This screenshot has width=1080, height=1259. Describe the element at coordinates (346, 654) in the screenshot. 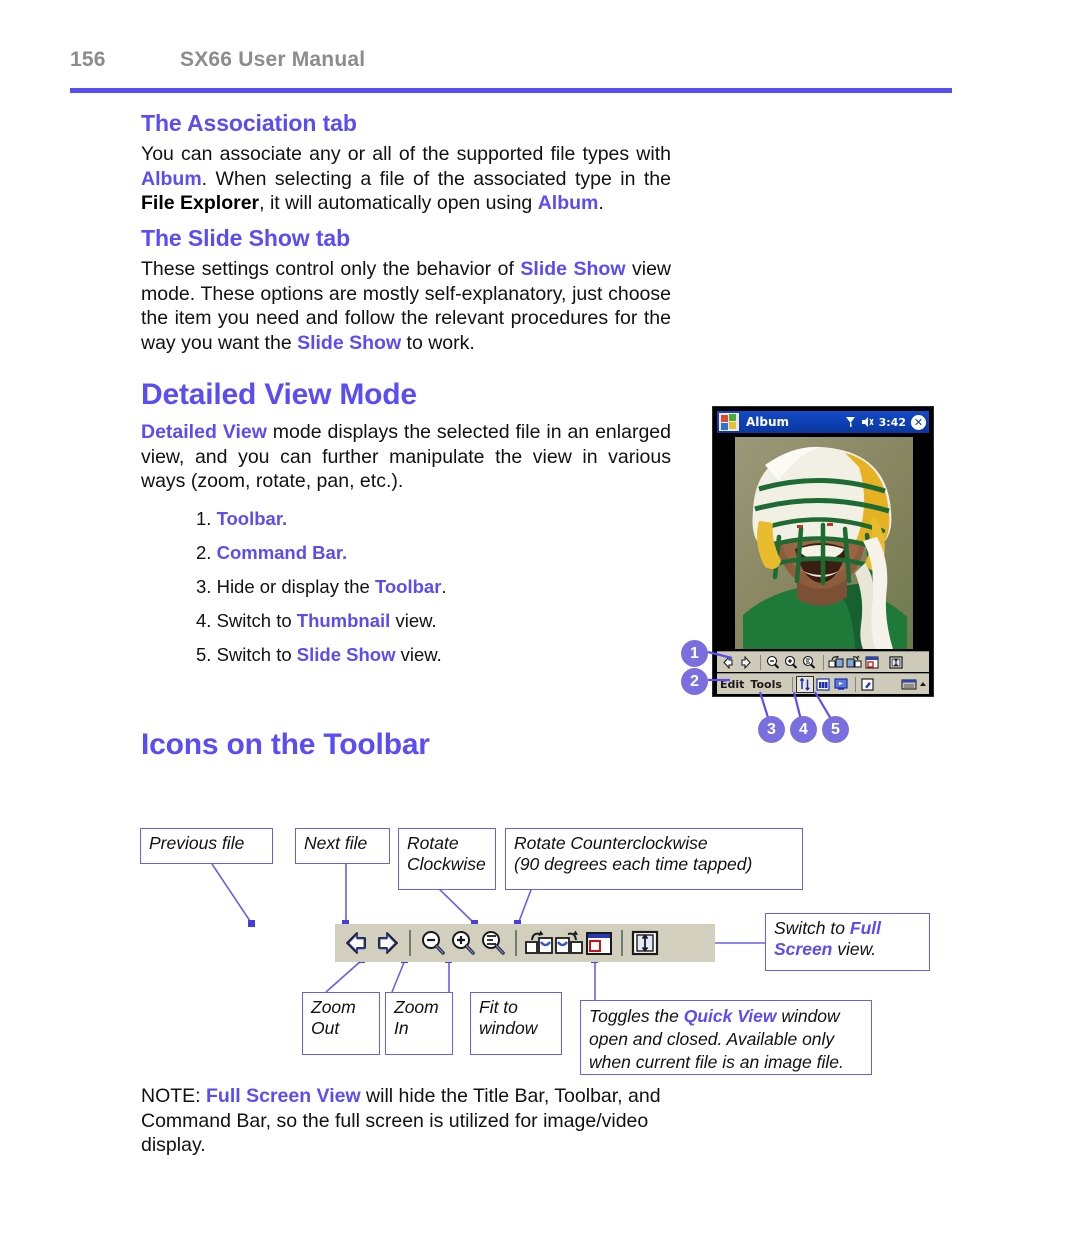

I see `list-keyword: Slide Show` at that location.